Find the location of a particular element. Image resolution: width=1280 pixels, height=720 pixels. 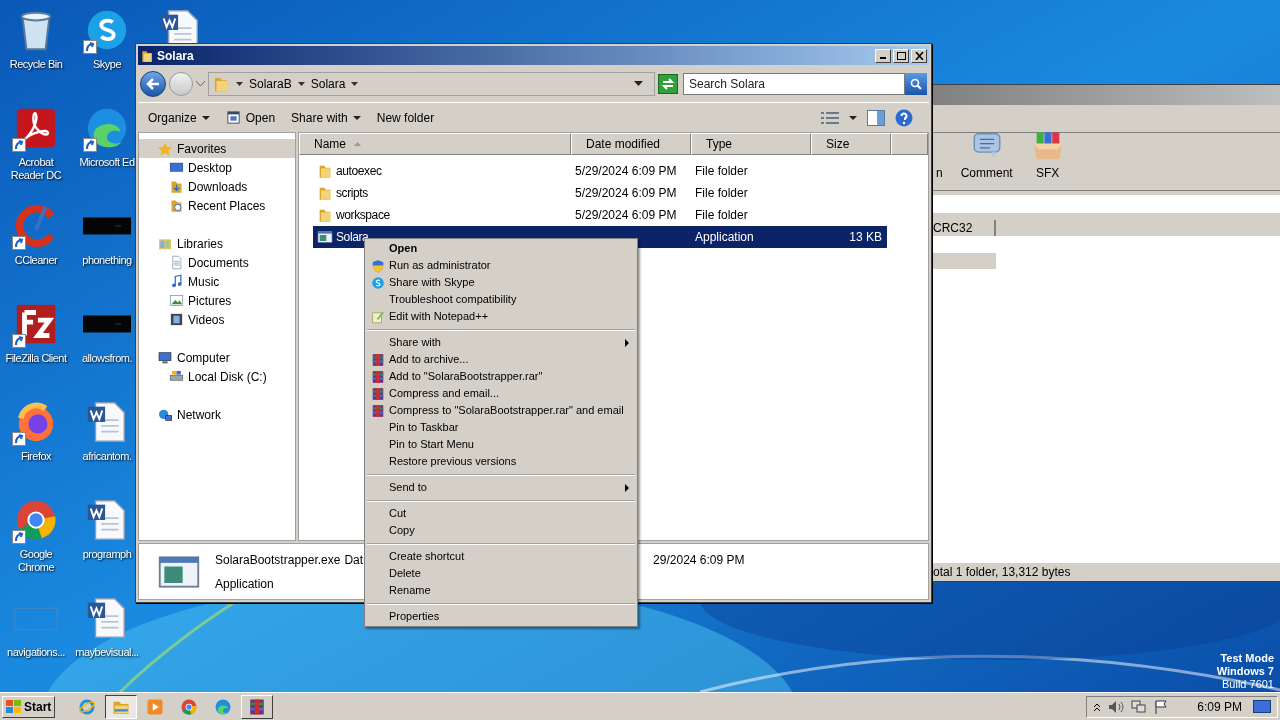

file-row: scripts 5/29/2024 6:09 PM File folder is located at coordinates (600, 193).